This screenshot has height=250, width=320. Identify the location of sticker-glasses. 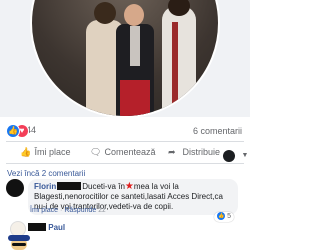
(19, 244).